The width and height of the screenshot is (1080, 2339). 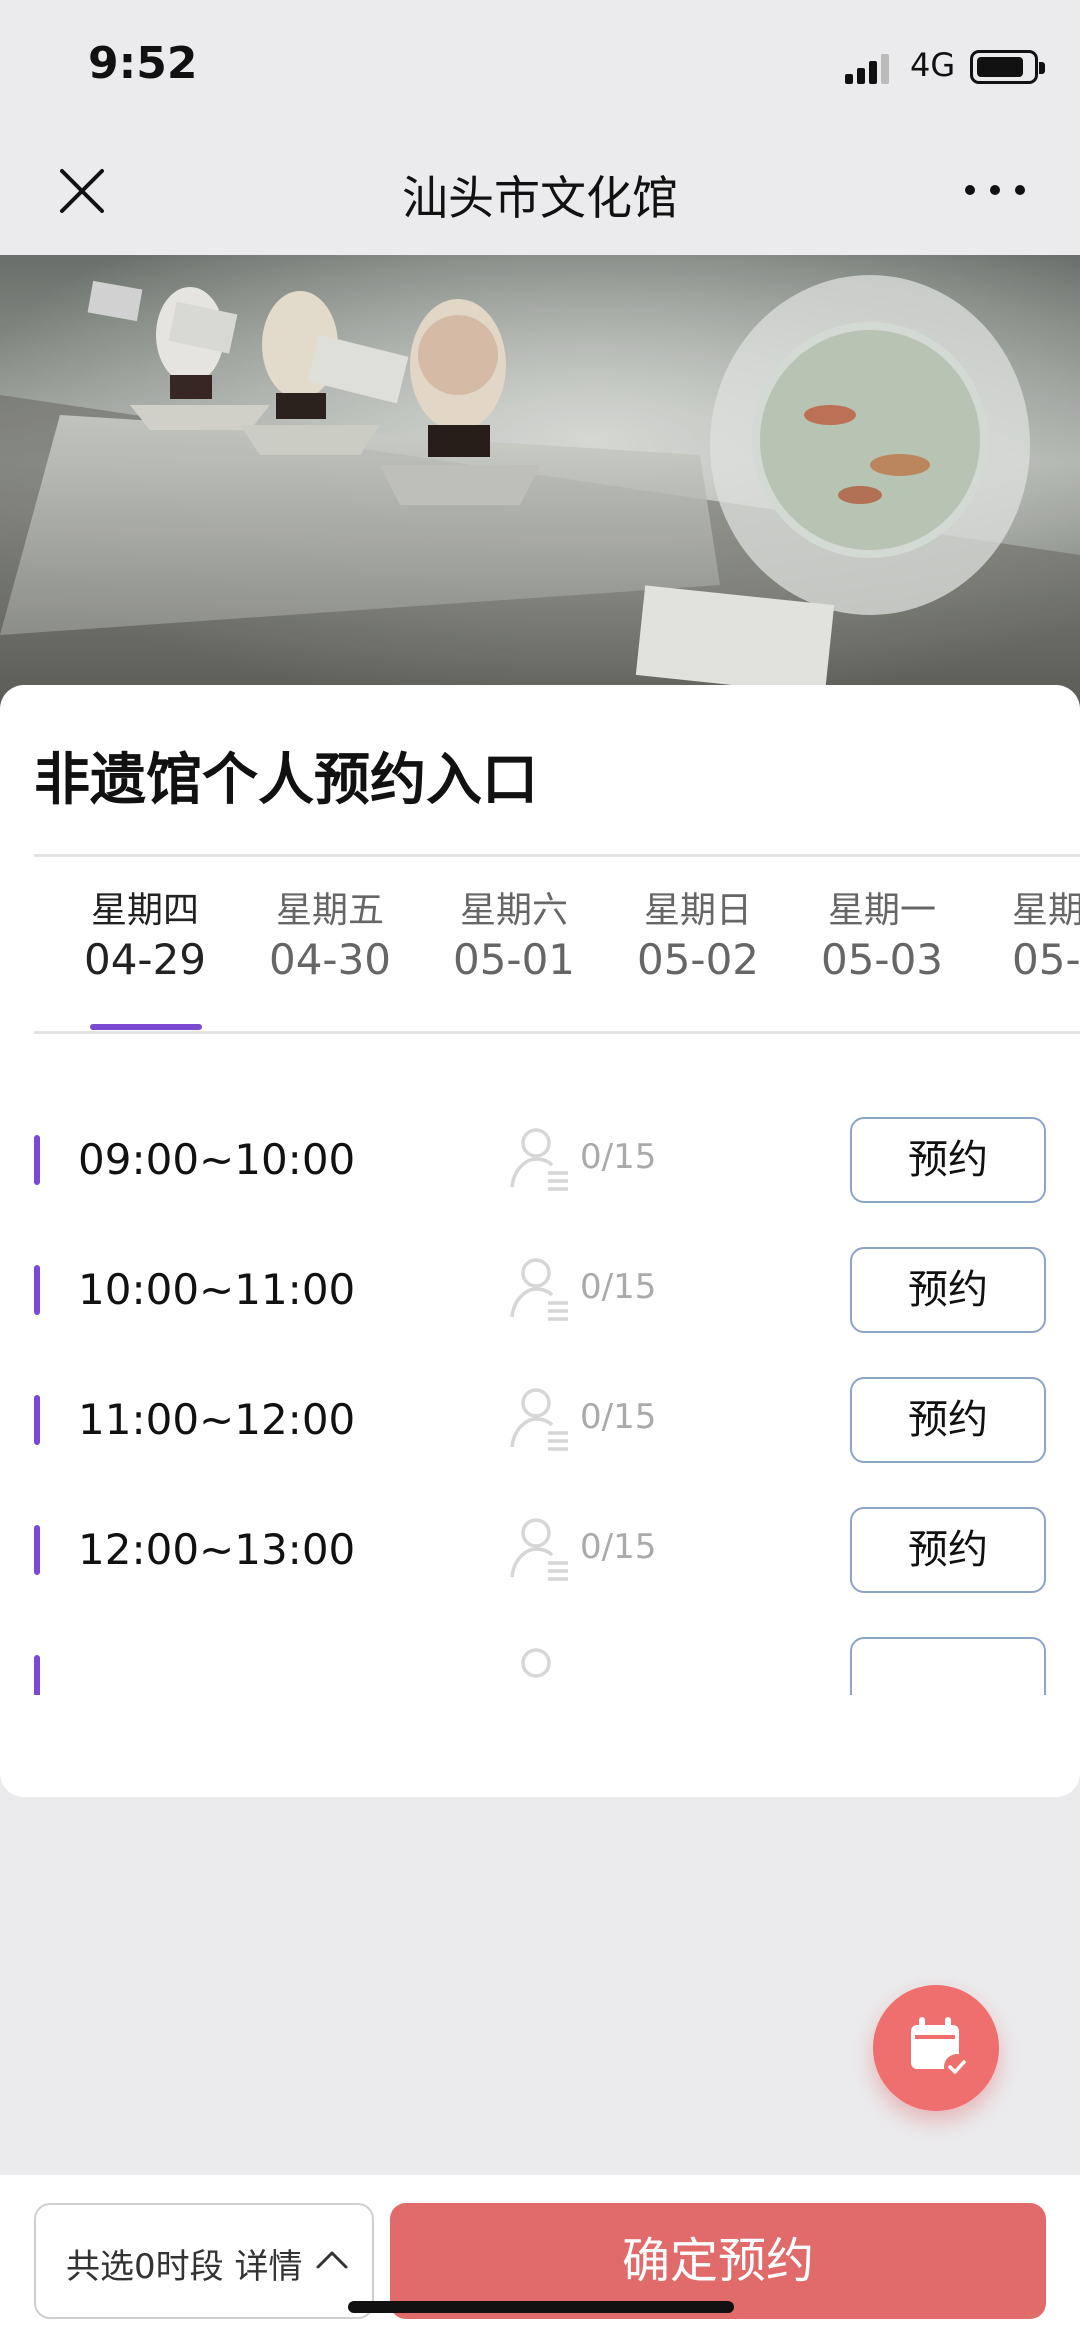 I want to click on slot-time: 12:00~13:00, so click(x=217, y=1549).